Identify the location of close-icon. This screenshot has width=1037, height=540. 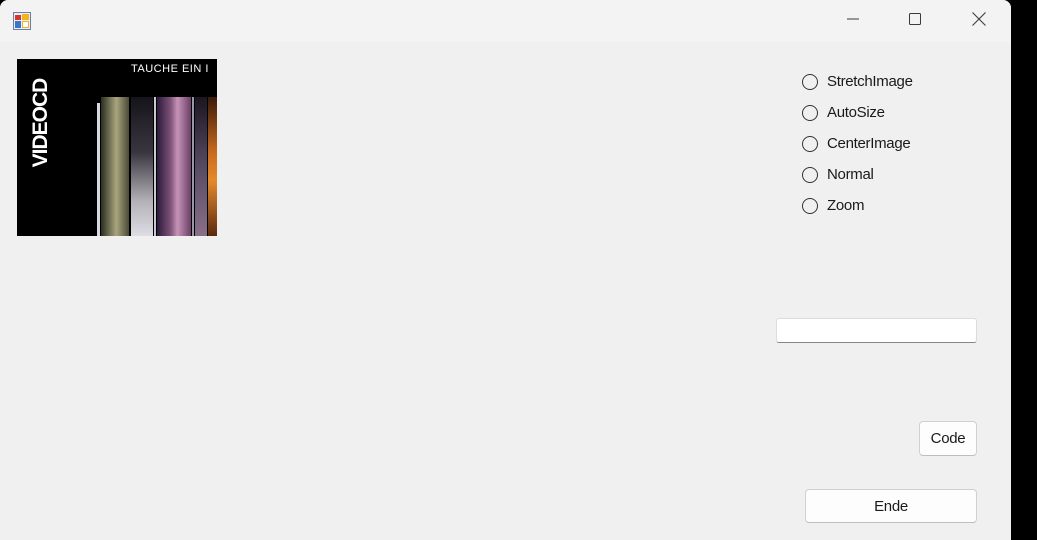
(979, 21).